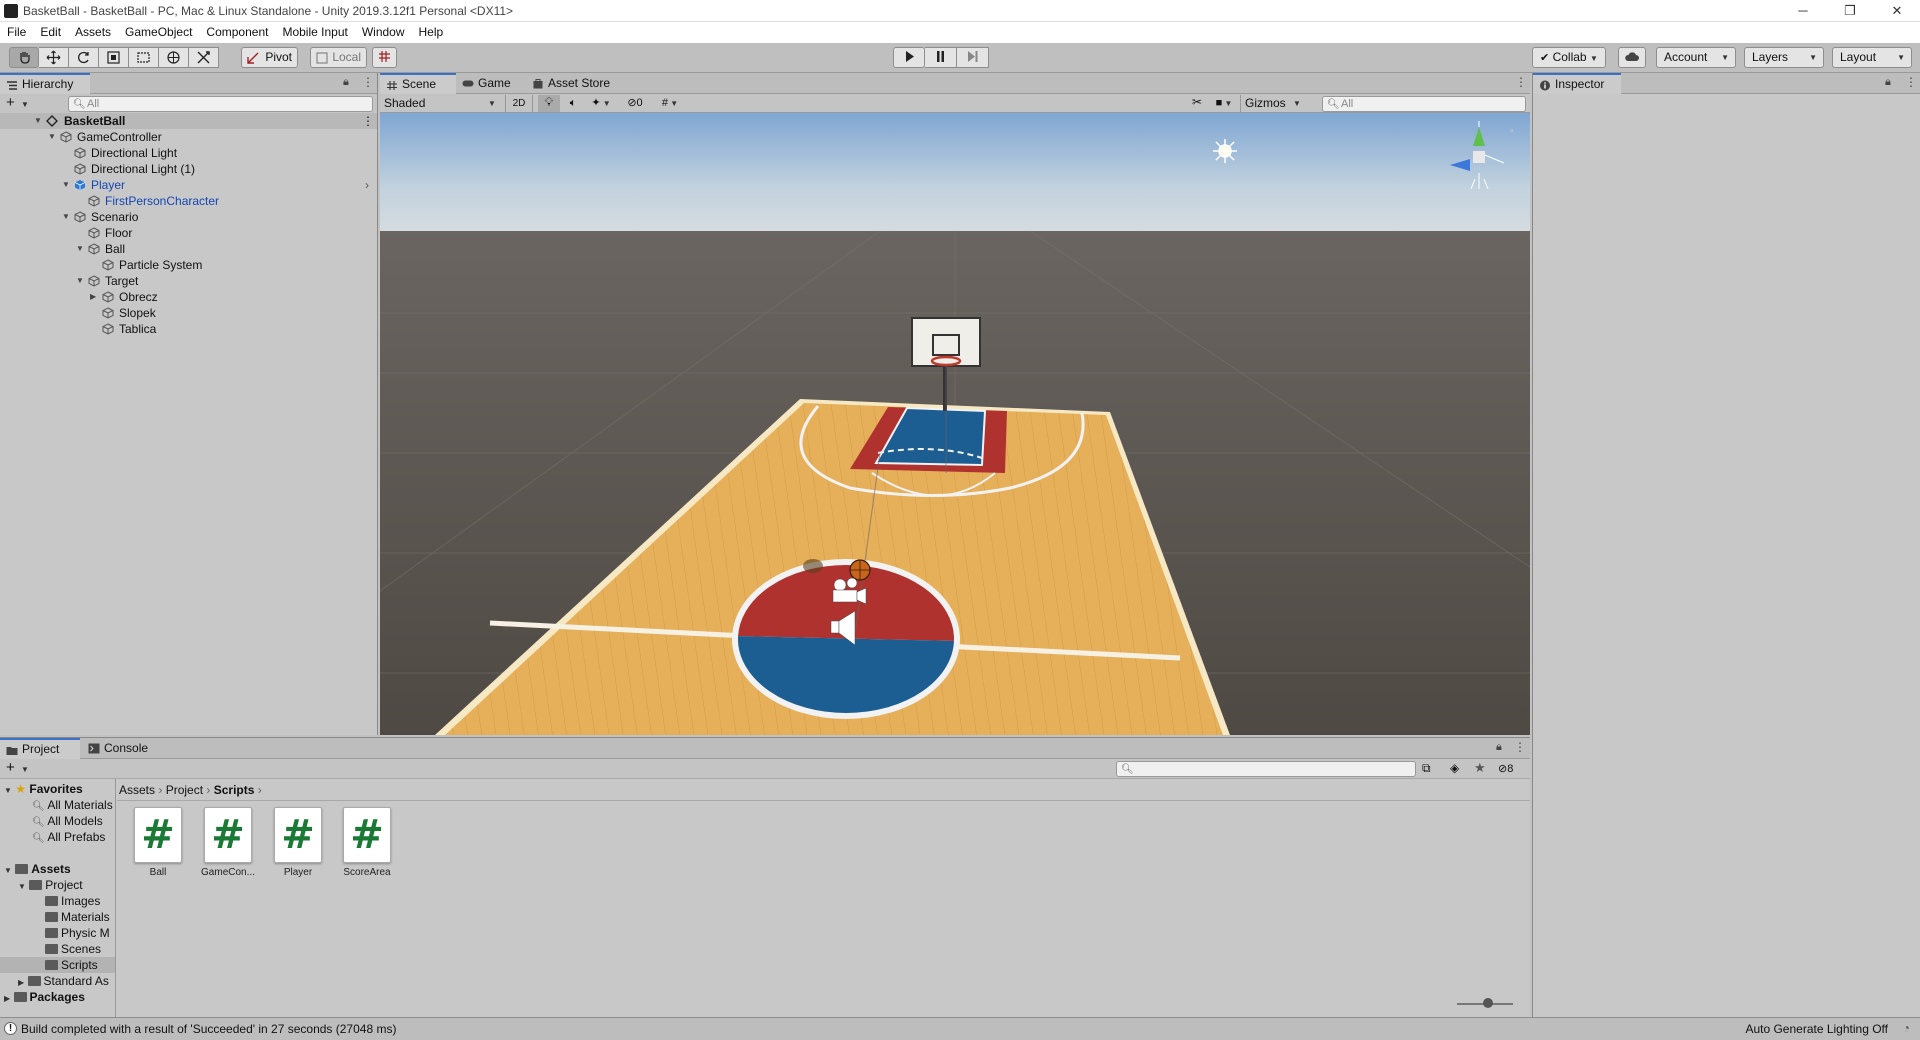 Image resolution: width=1920 pixels, height=1040 pixels. What do you see at coordinates (188, 169) in the screenshot?
I see `hierarchy-item: Directional Light (1)` at bounding box center [188, 169].